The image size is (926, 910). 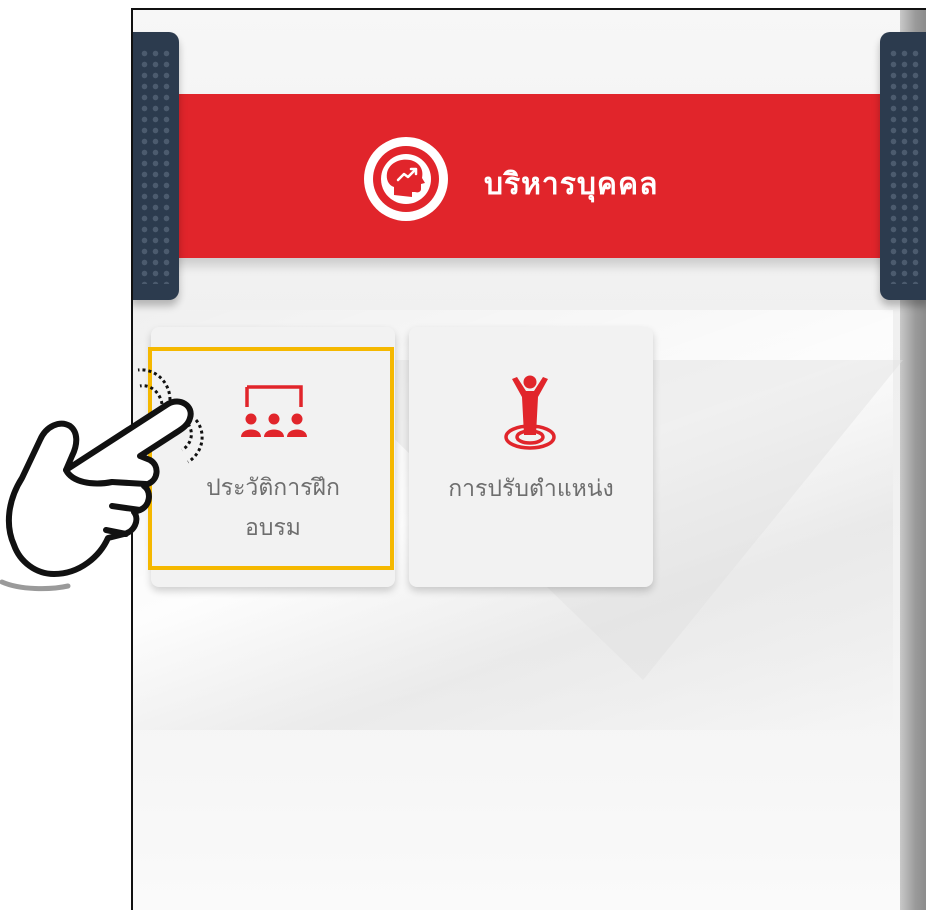 I want to click on menu-tile-position-adjustment: การปรับตำแหน่ง, so click(x=531, y=457).